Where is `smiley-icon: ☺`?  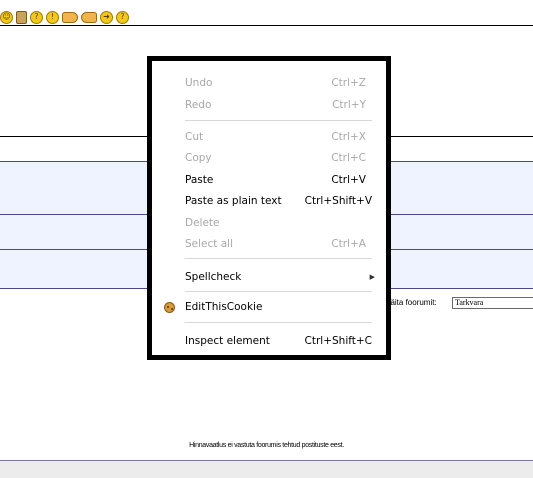
smiley-icon: ☺ is located at coordinates (6, 17).